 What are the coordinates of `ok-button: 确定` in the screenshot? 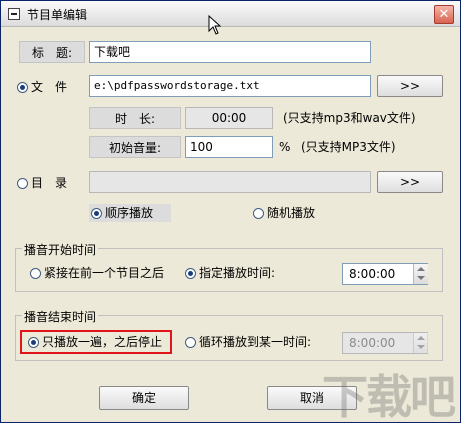 It's located at (144, 398).